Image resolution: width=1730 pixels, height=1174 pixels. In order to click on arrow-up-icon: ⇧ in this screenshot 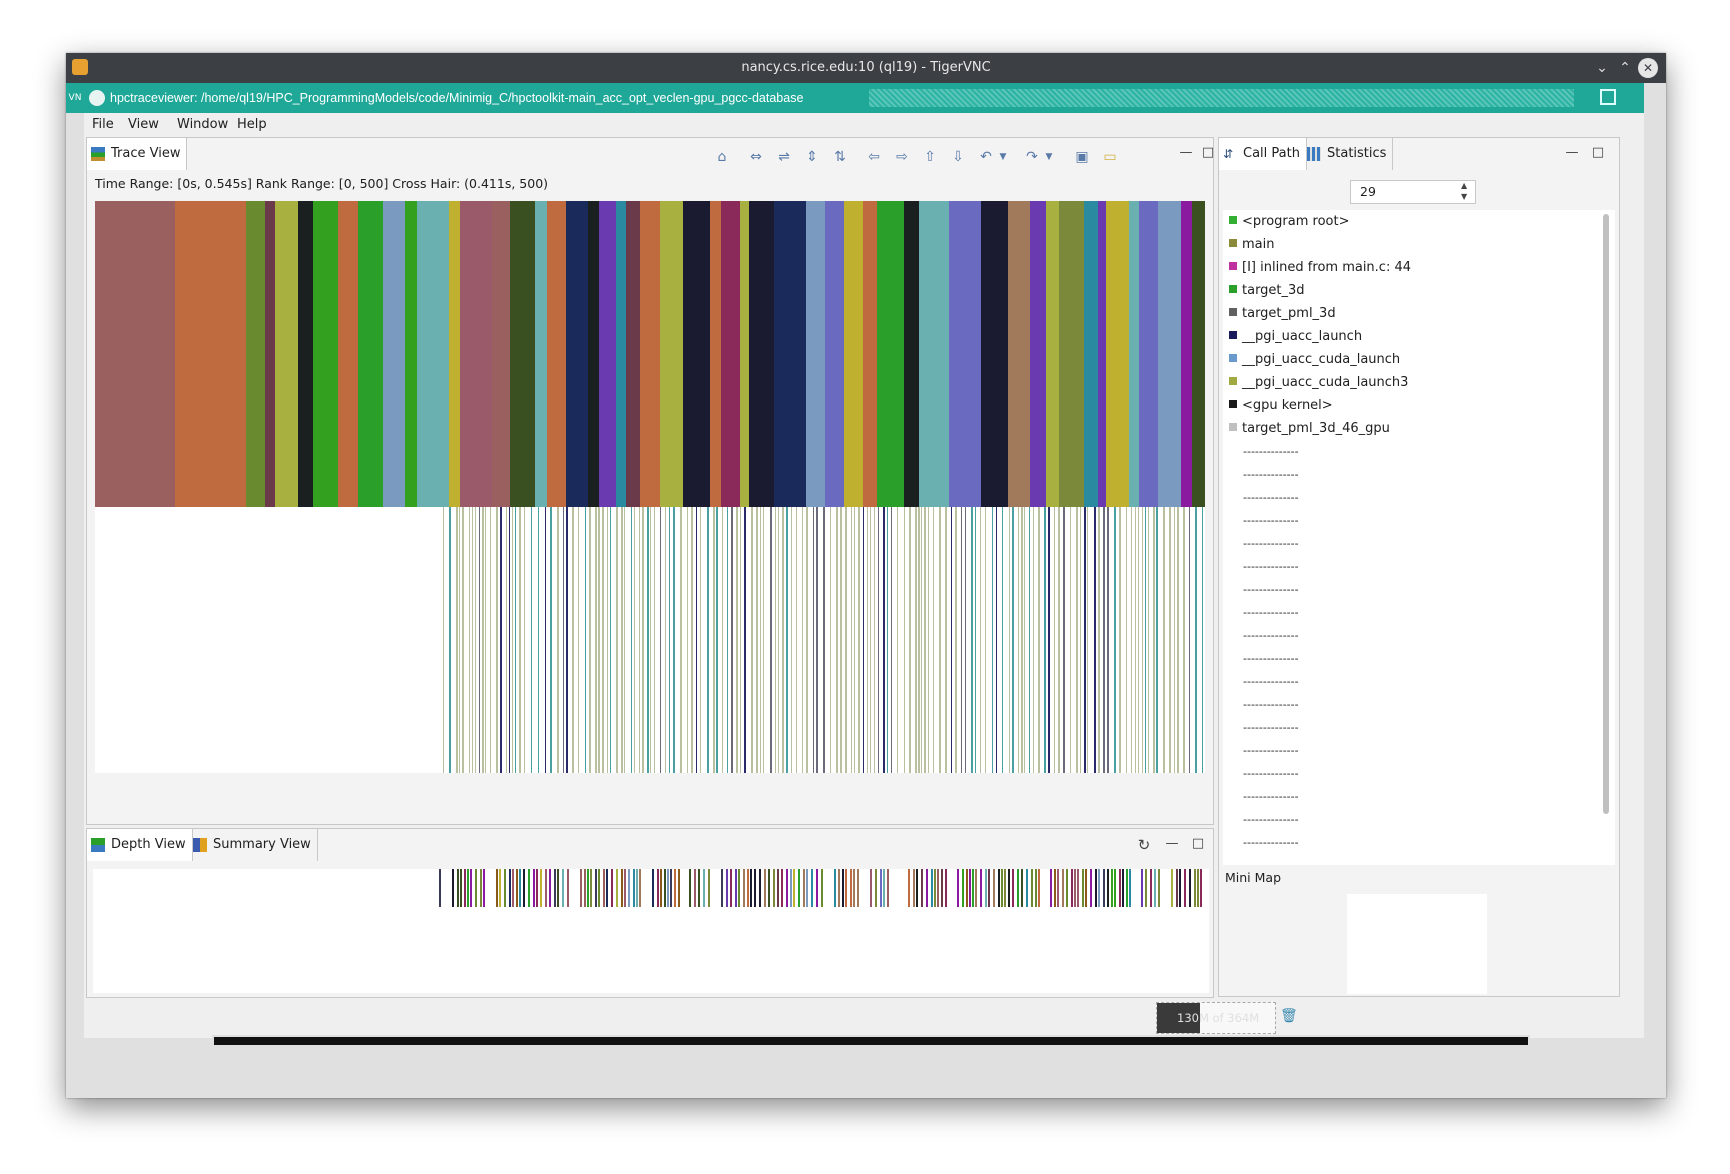, I will do `click(930, 157)`.